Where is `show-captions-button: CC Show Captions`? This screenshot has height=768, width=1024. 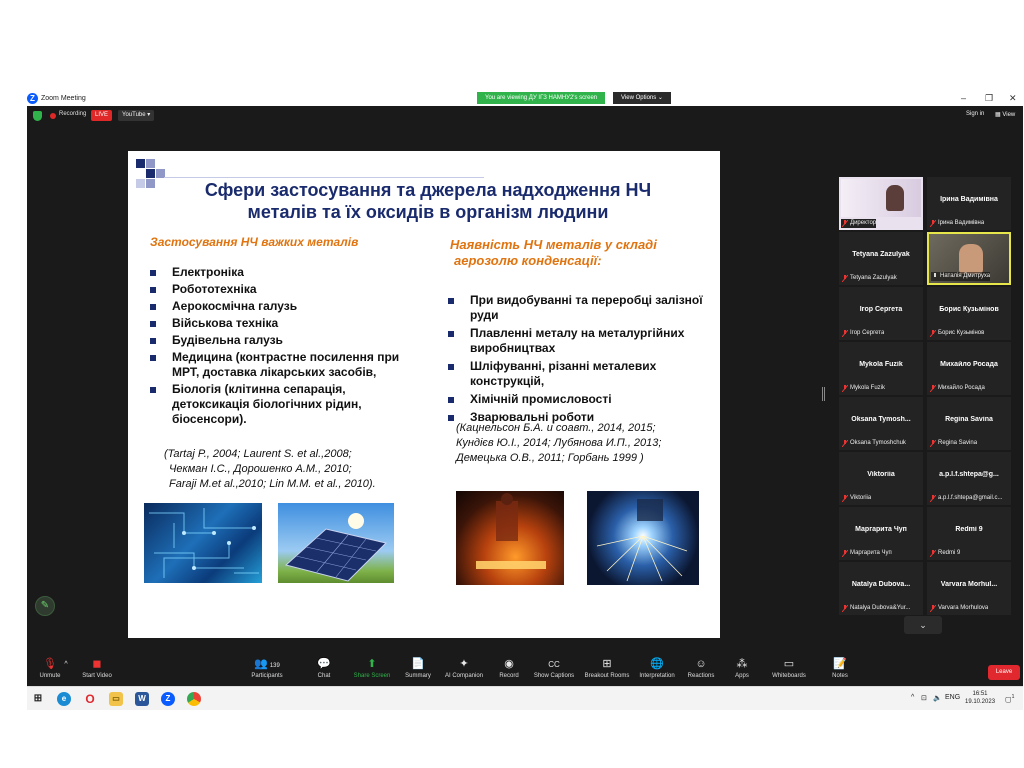 show-captions-button: CC Show Captions is located at coordinates (554, 668).